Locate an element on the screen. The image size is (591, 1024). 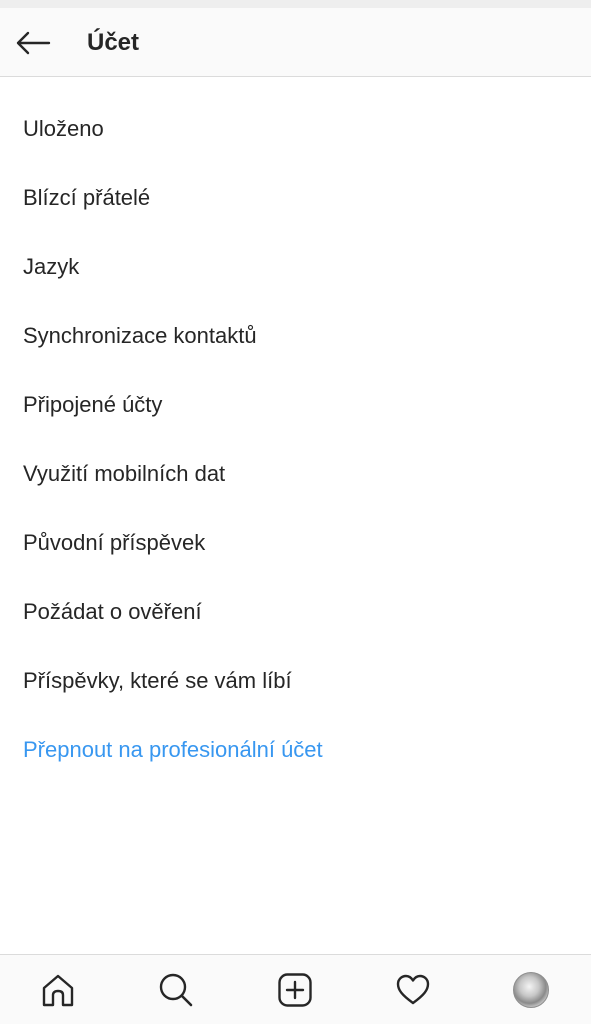
menu-item-original-posts: Původní příspěvek is located at coordinates (295, 542).